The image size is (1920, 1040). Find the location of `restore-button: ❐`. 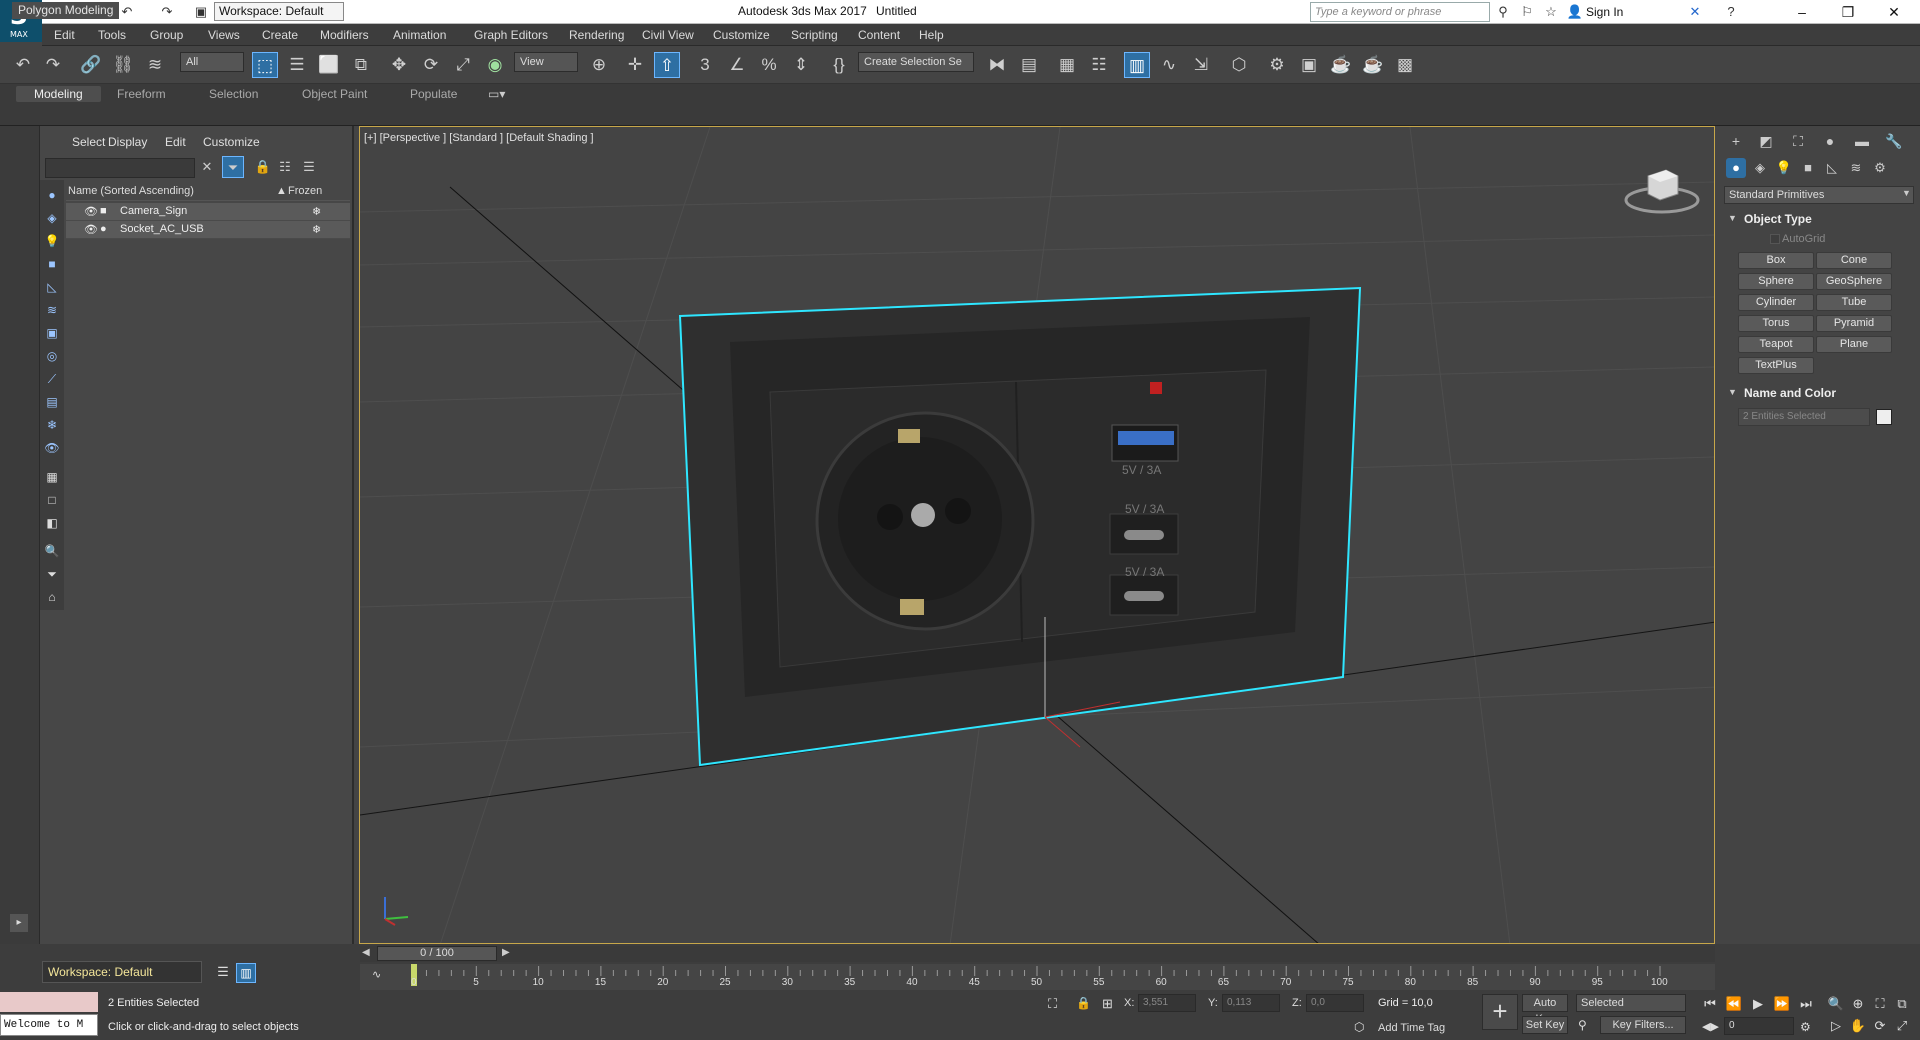

restore-button: ❐ is located at coordinates (1848, 12).